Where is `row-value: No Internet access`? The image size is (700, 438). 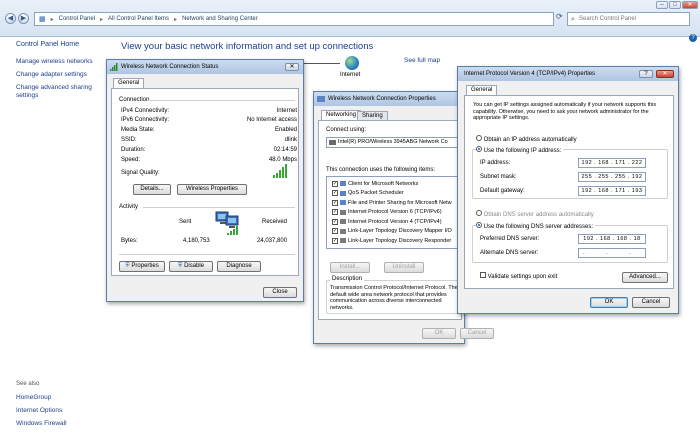 row-value: No Internet access is located at coordinates (271, 120).